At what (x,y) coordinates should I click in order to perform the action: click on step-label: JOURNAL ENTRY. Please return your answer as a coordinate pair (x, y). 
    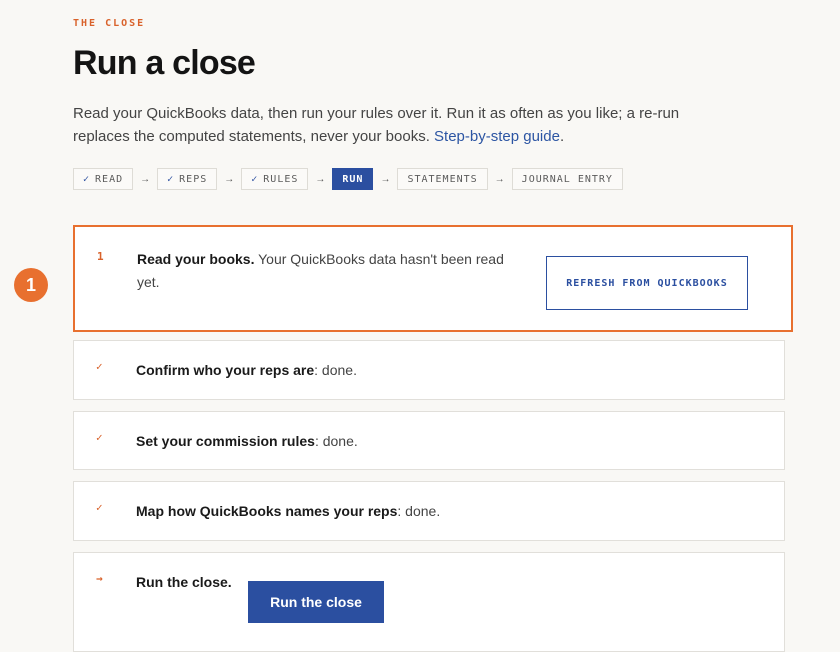
    Looking at the image, I should click on (567, 179).